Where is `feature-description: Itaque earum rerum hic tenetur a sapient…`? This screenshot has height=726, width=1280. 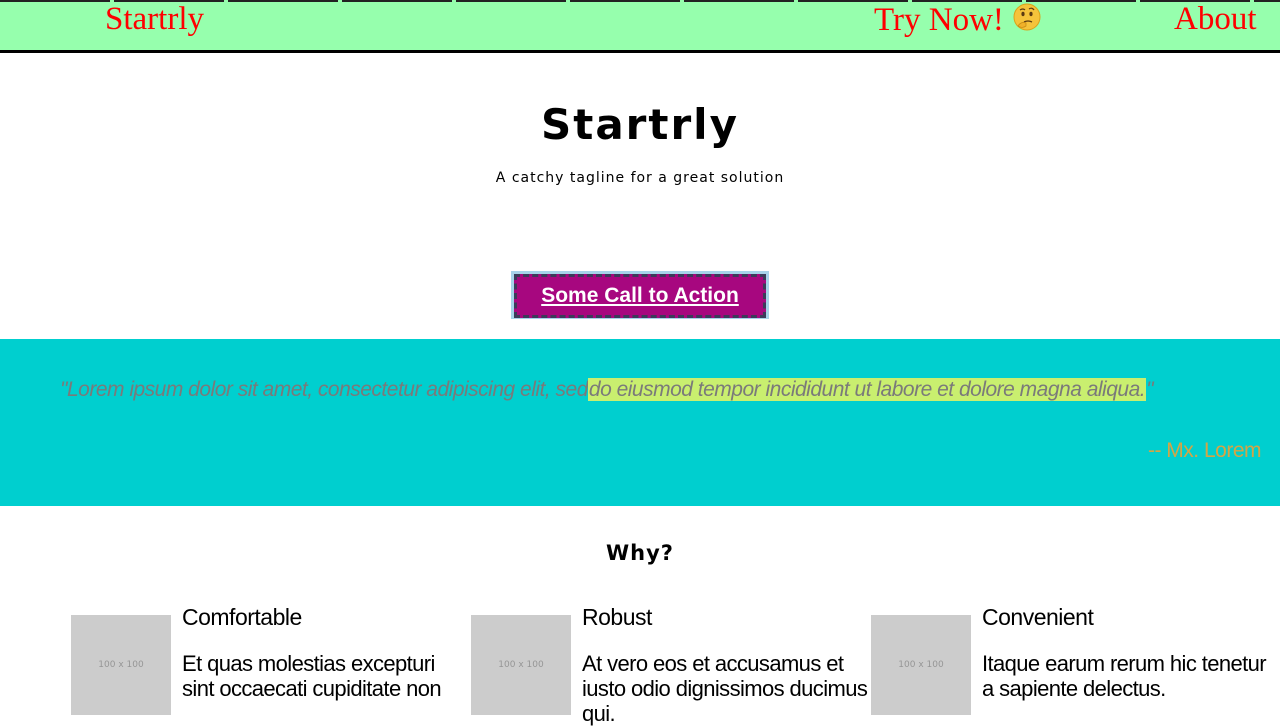 feature-description: Itaque earum rerum hic tenetur a sapient… is located at coordinates (1124, 676).